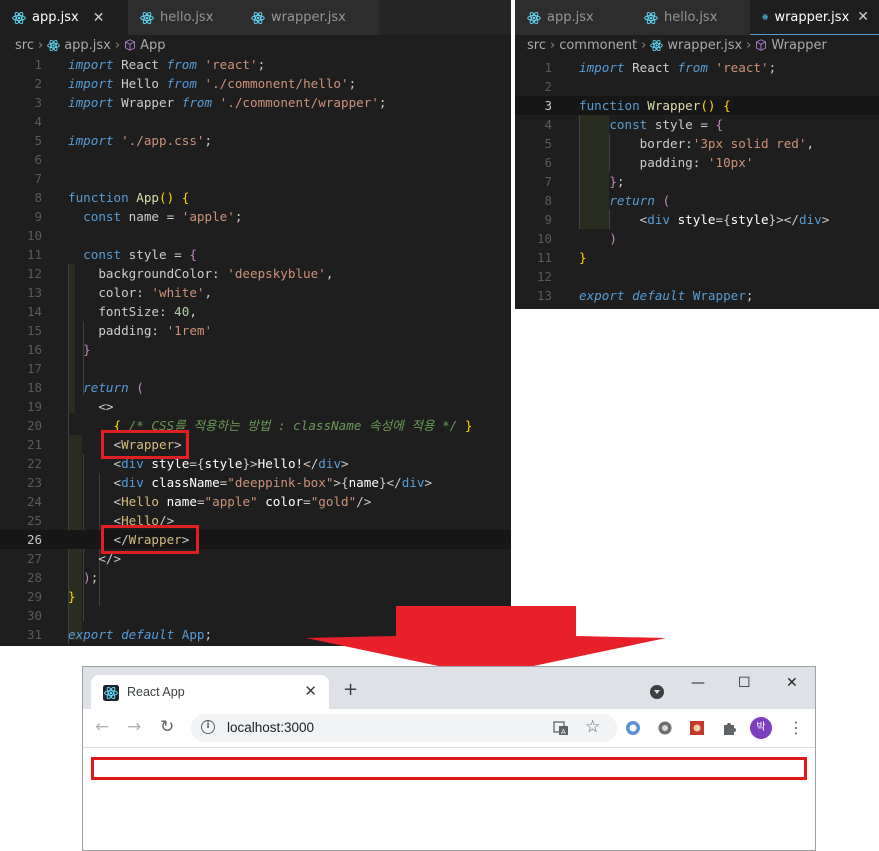 The height and width of the screenshot is (851, 879). I want to click on code-line: 27 </>, so click(255, 558).